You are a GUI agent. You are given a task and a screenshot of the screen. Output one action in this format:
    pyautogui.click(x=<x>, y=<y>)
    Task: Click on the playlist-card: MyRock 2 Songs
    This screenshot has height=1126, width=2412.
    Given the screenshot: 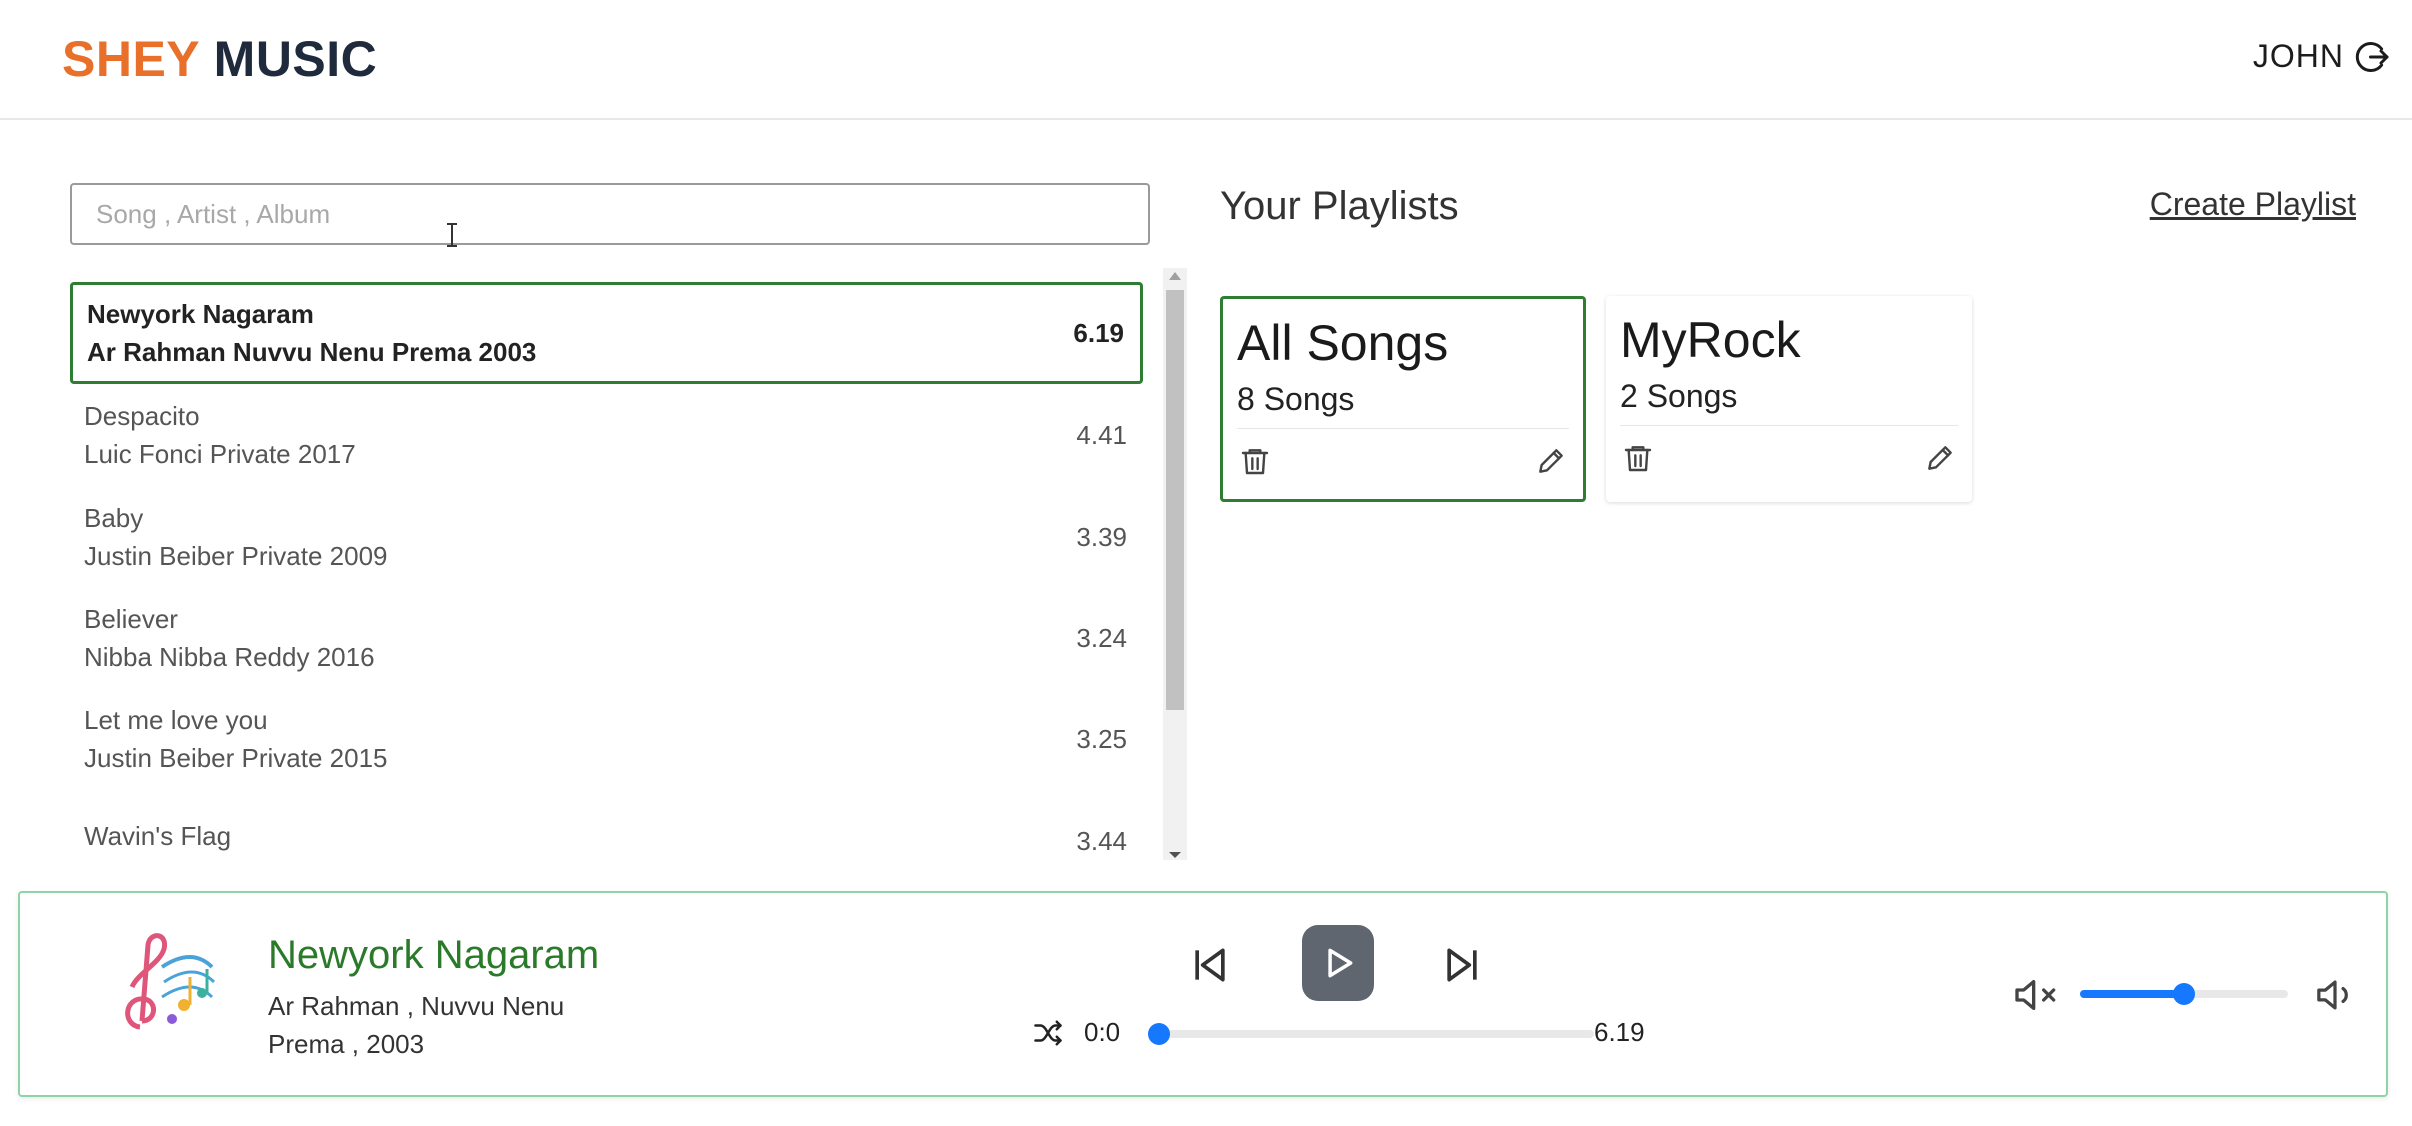 What is the action you would take?
    pyautogui.click(x=1789, y=399)
    